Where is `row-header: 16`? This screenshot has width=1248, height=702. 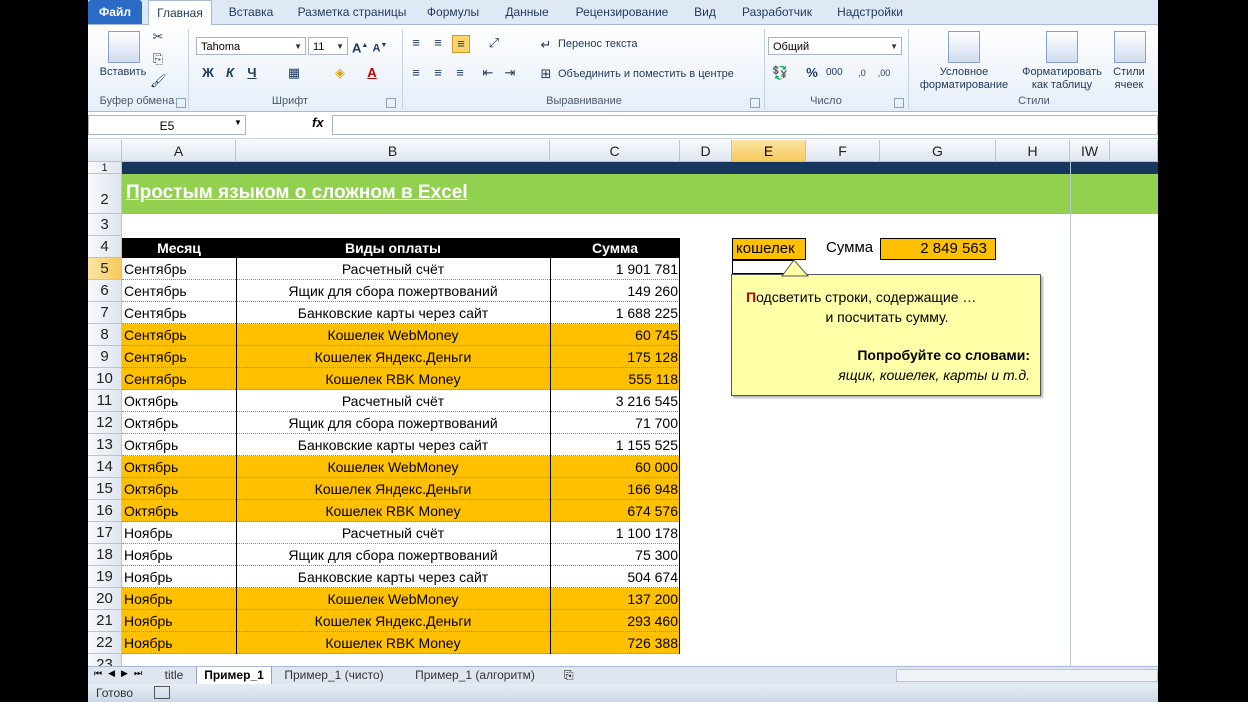
row-header: 16 is located at coordinates (105, 511).